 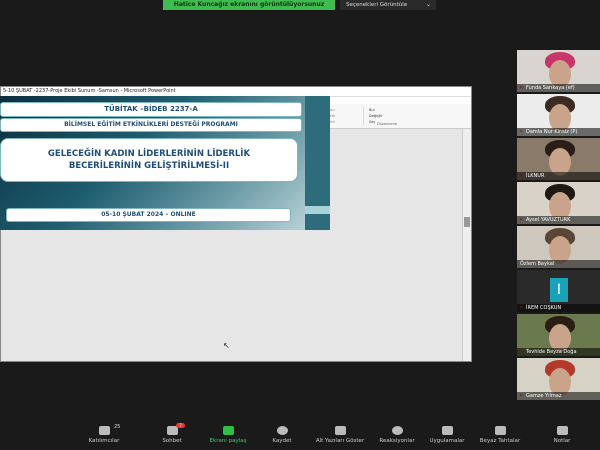 What do you see at coordinates (228, 441) in the screenshot?
I see `share-screen-label: Ekranı paylaş` at bounding box center [228, 441].